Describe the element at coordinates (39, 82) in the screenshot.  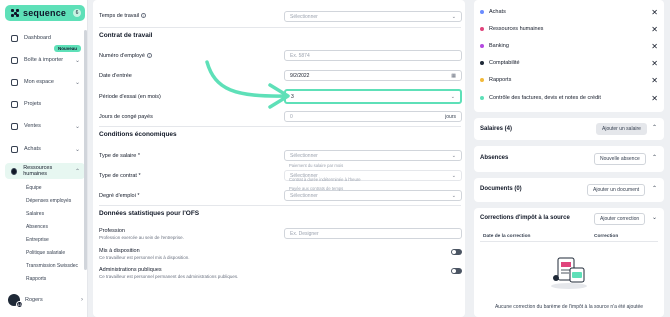
I see `sidebar-item-label: Mon espace` at that location.